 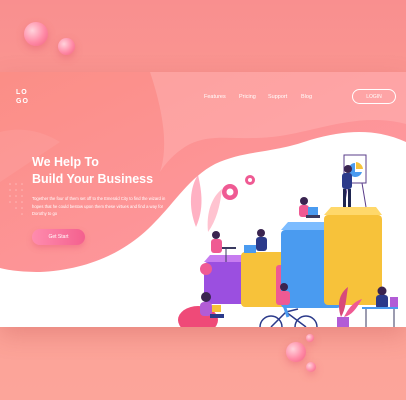 I want to click on gear-icon, so click(x=230, y=192).